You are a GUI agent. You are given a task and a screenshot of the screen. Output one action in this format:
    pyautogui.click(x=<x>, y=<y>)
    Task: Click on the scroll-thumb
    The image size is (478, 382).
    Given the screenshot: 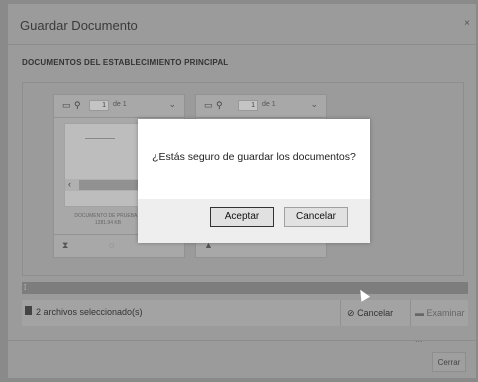 What is the action you would take?
    pyautogui.click(x=109, y=185)
    